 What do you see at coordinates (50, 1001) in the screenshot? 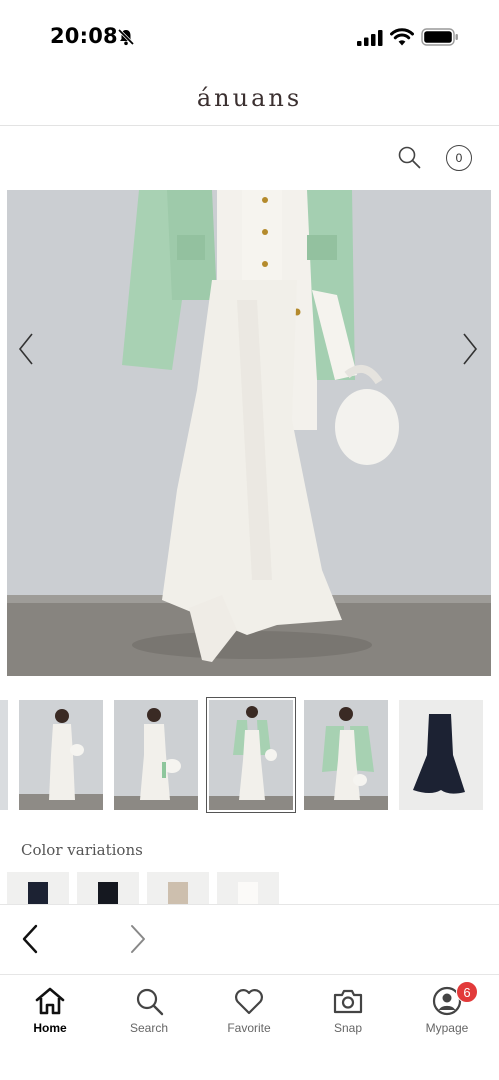
I see `home-icon` at bounding box center [50, 1001].